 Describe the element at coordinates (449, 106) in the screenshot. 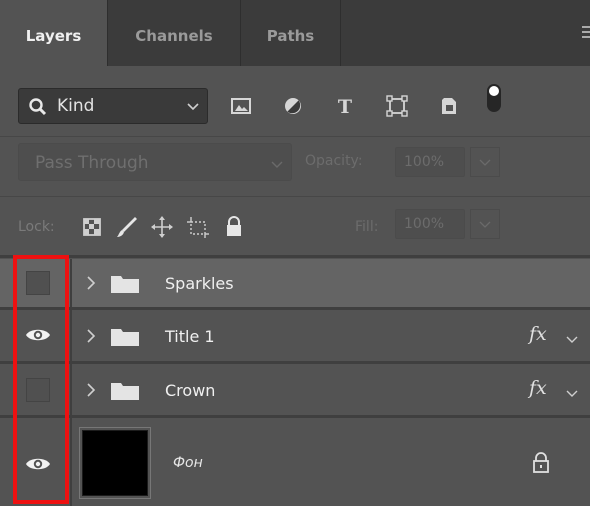

I see `smart-object-filter-icon` at that location.